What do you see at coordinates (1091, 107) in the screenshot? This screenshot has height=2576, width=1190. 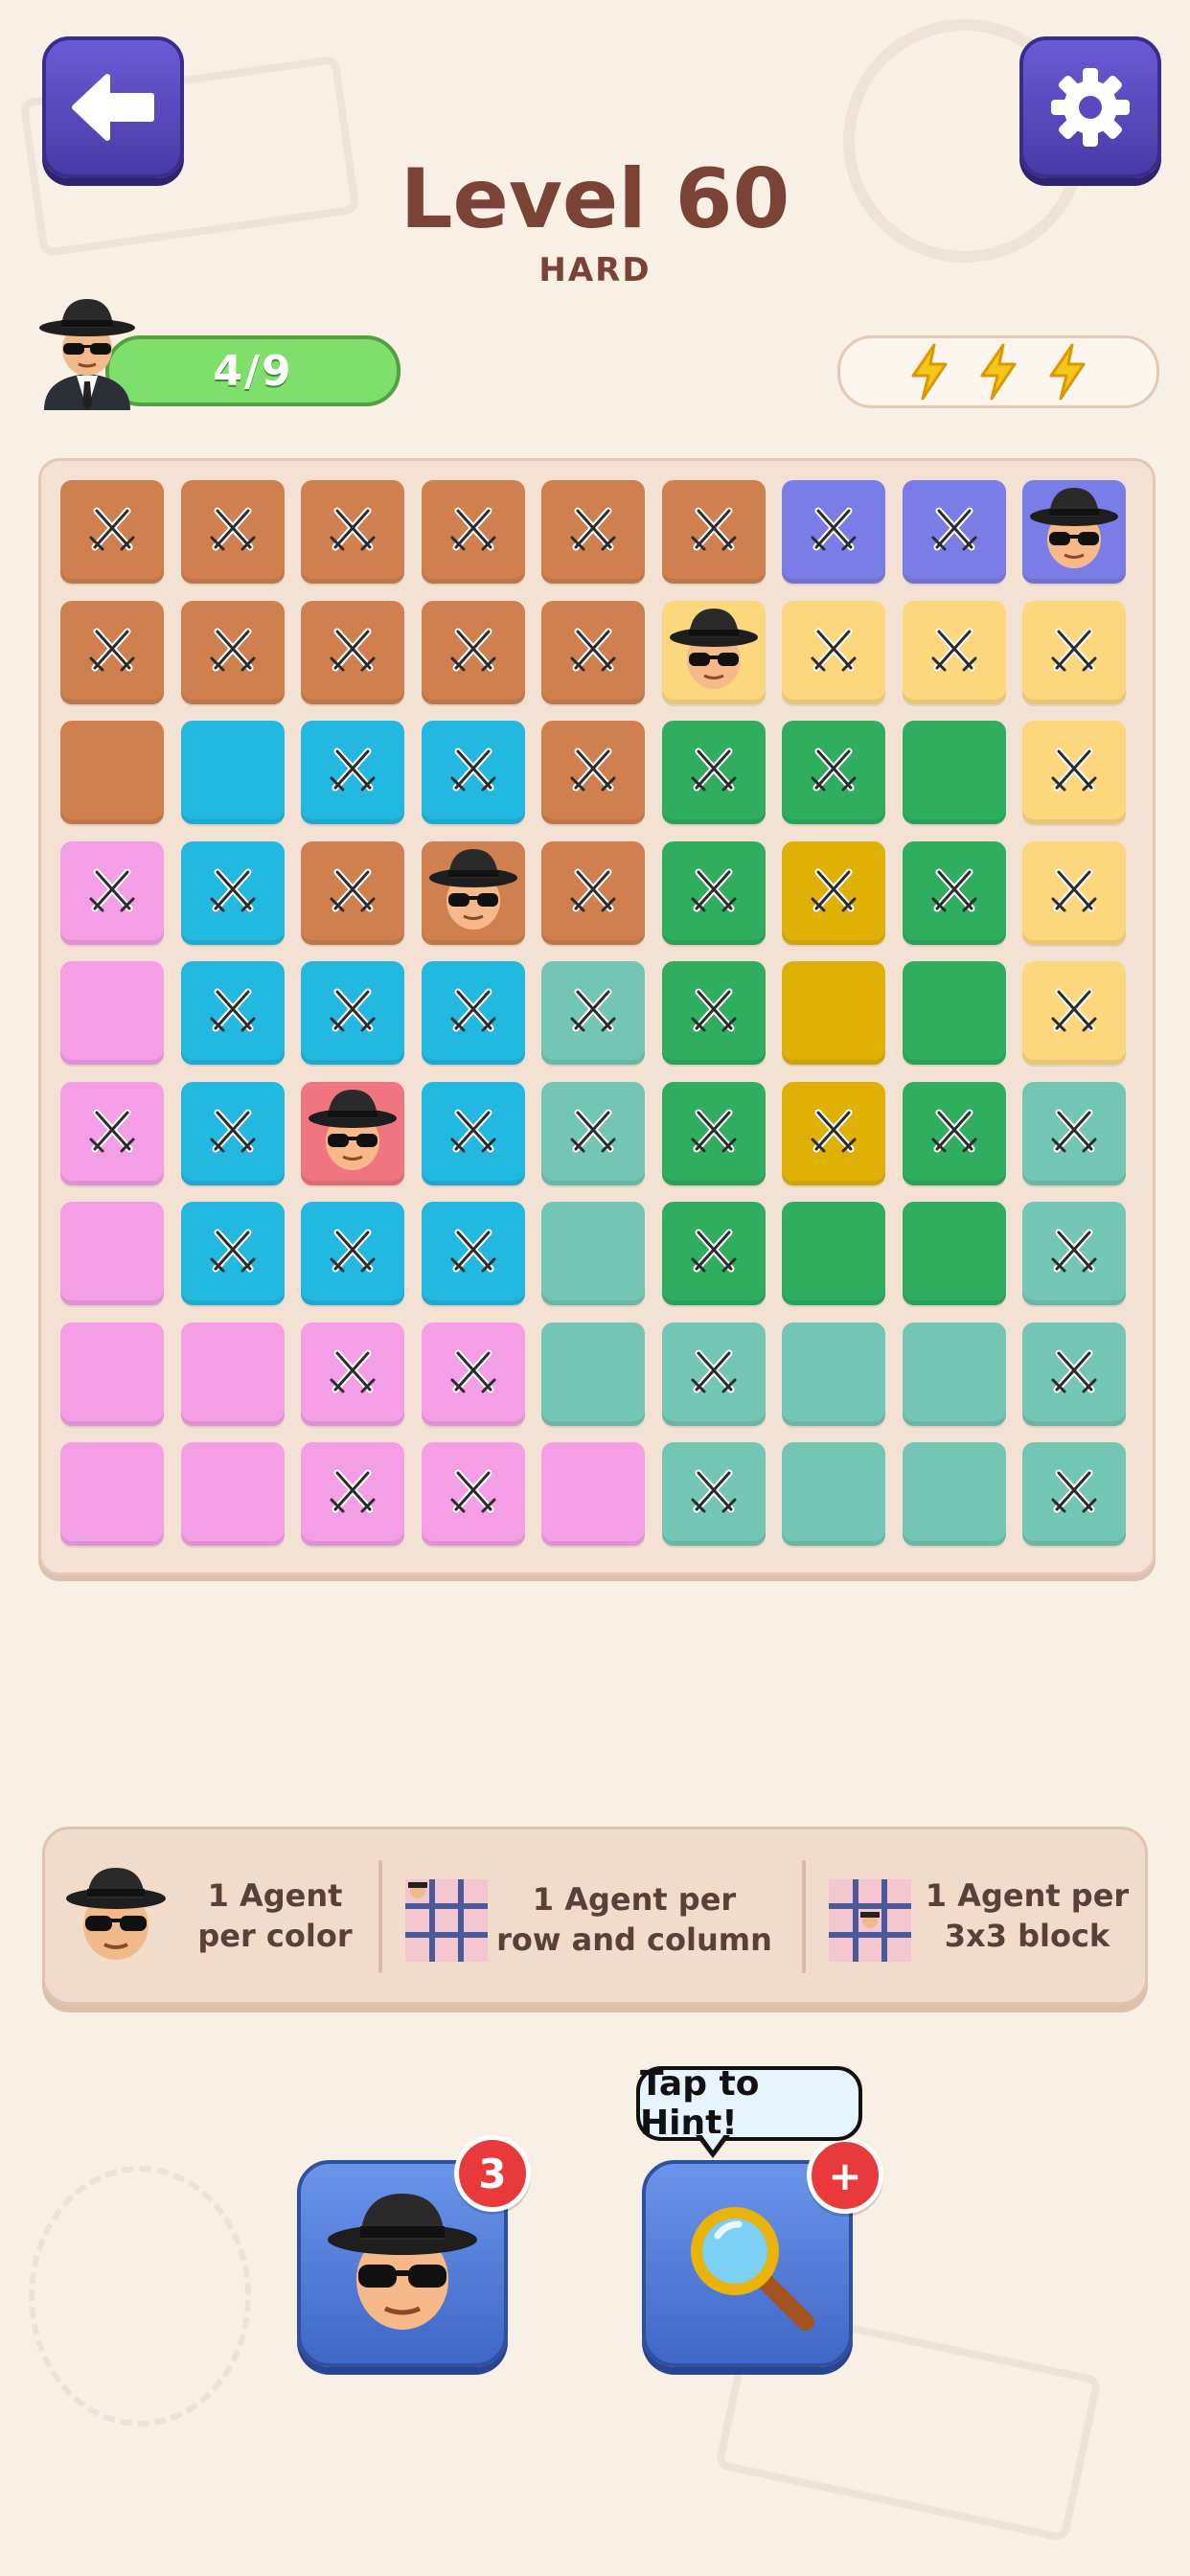 I see `gear-icon` at bounding box center [1091, 107].